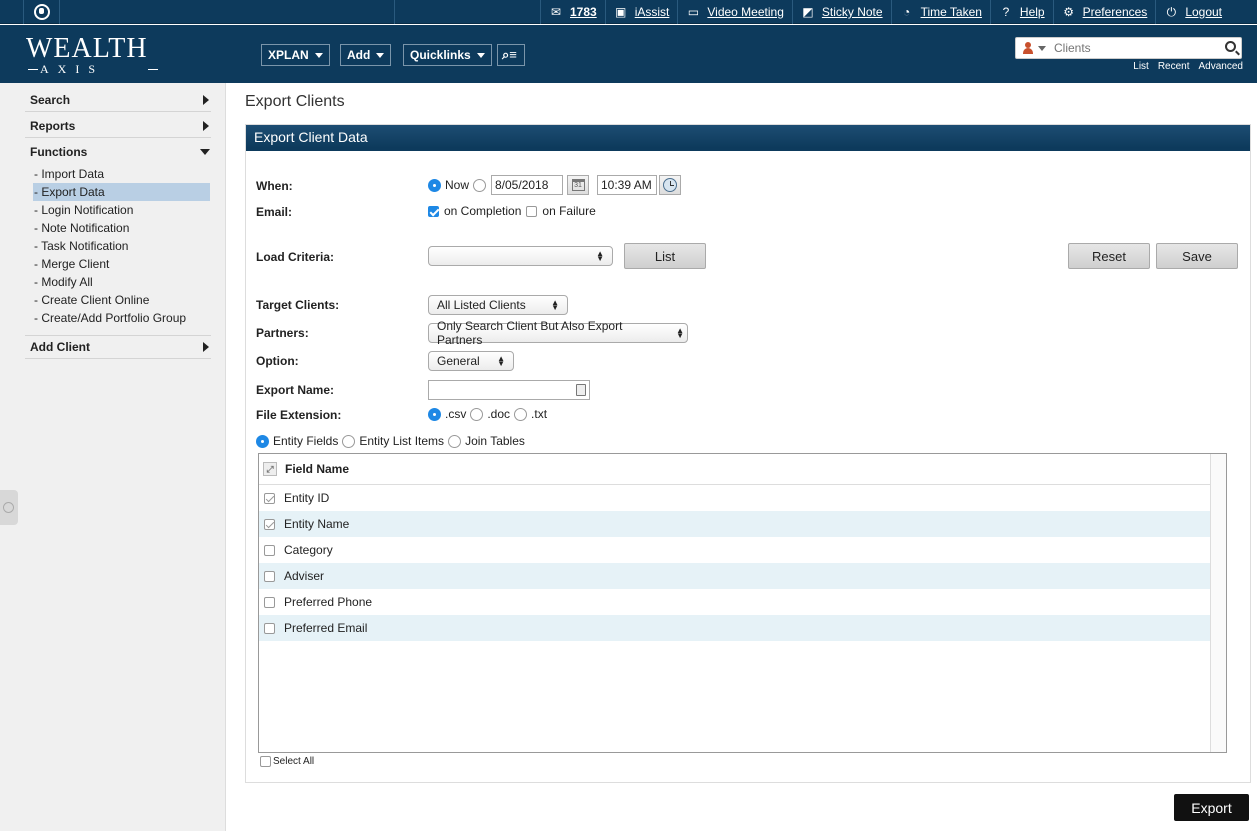 This screenshot has width=1257, height=831. I want to click on sidebar-section-label: Reports, so click(53, 125).